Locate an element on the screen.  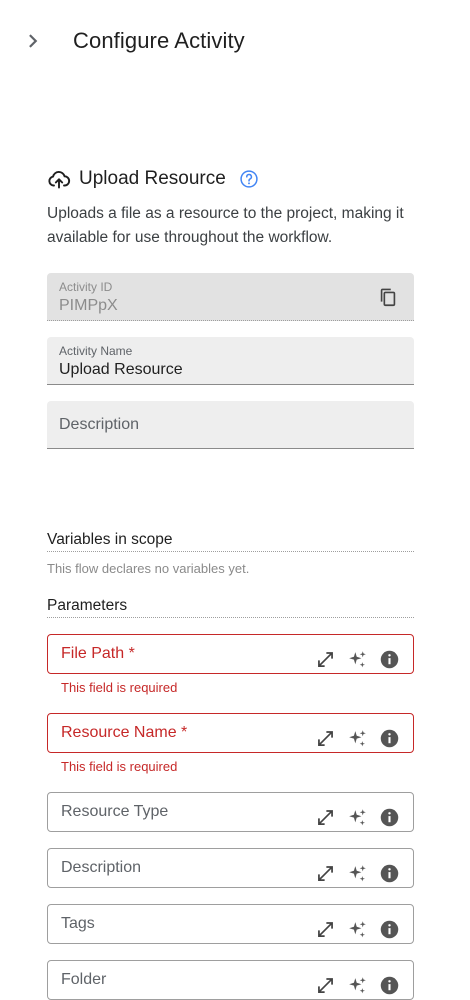
activity-heading: Upload Resource is located at coordinates (153, 179).